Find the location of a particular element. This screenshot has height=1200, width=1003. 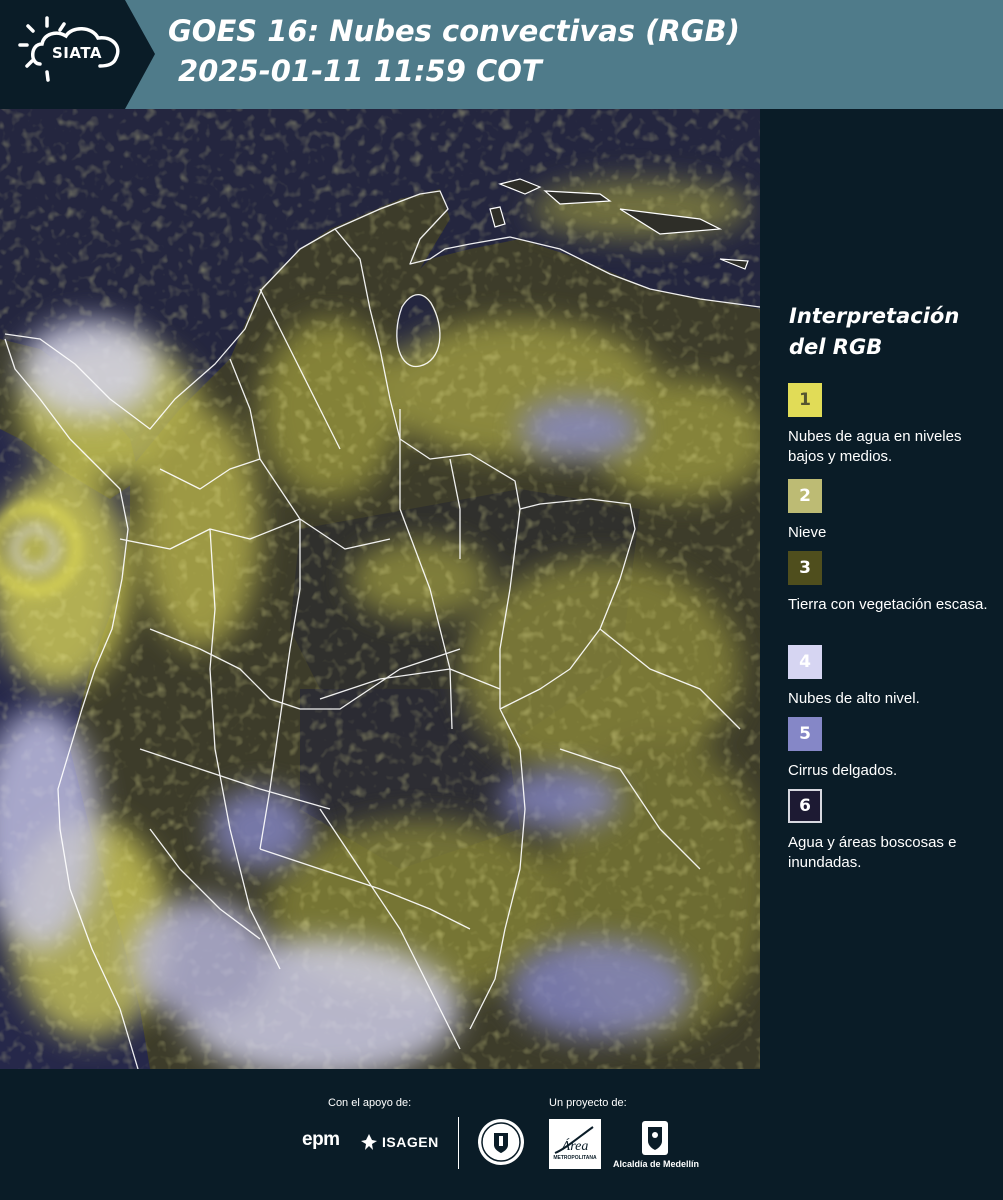

legend-swatch-3: 3 is located at coordinates (805, 568).